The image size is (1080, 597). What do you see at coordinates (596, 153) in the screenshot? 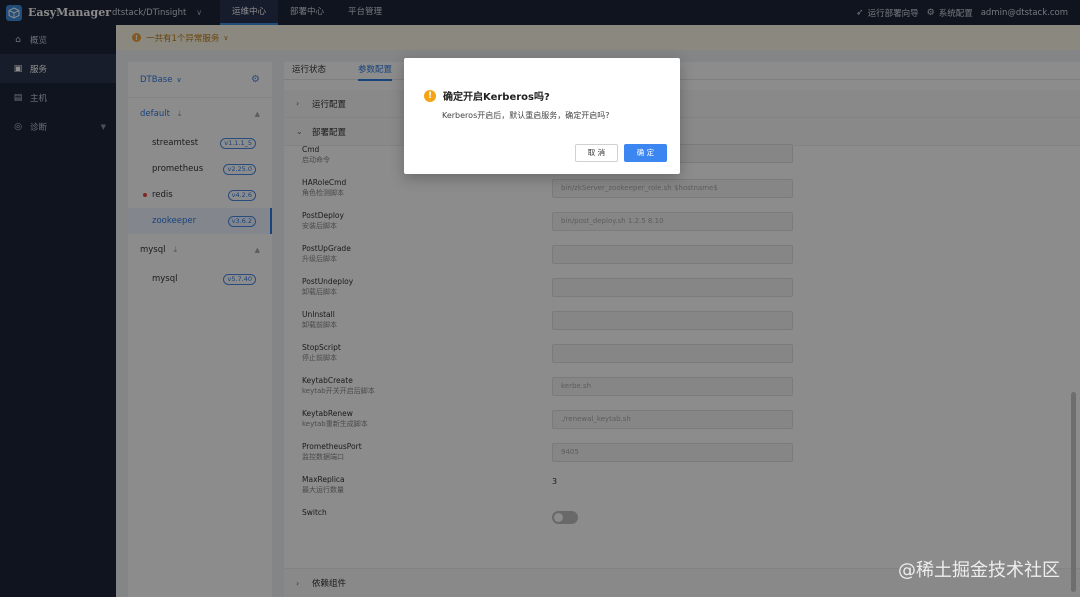
I see `cancel-button: 取 消` at bounding box center [596, 153].